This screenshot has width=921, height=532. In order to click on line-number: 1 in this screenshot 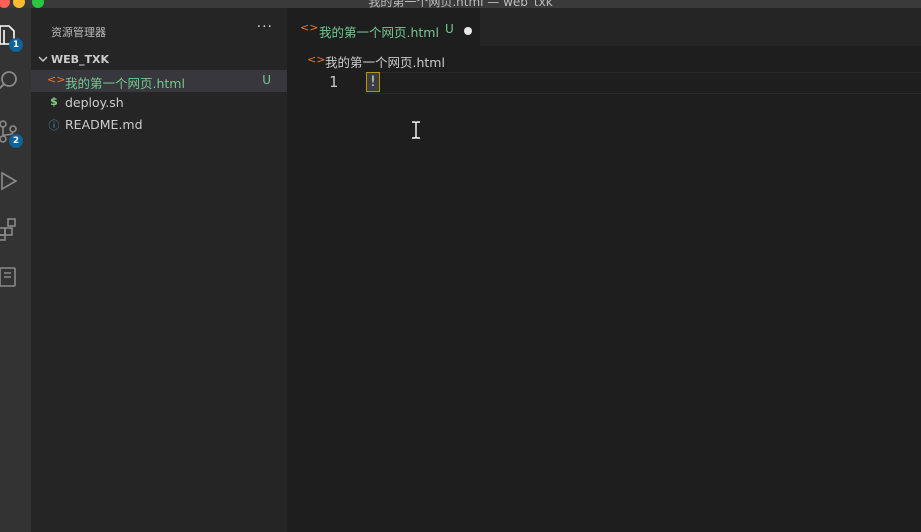, I will do `click(334, 82)`.